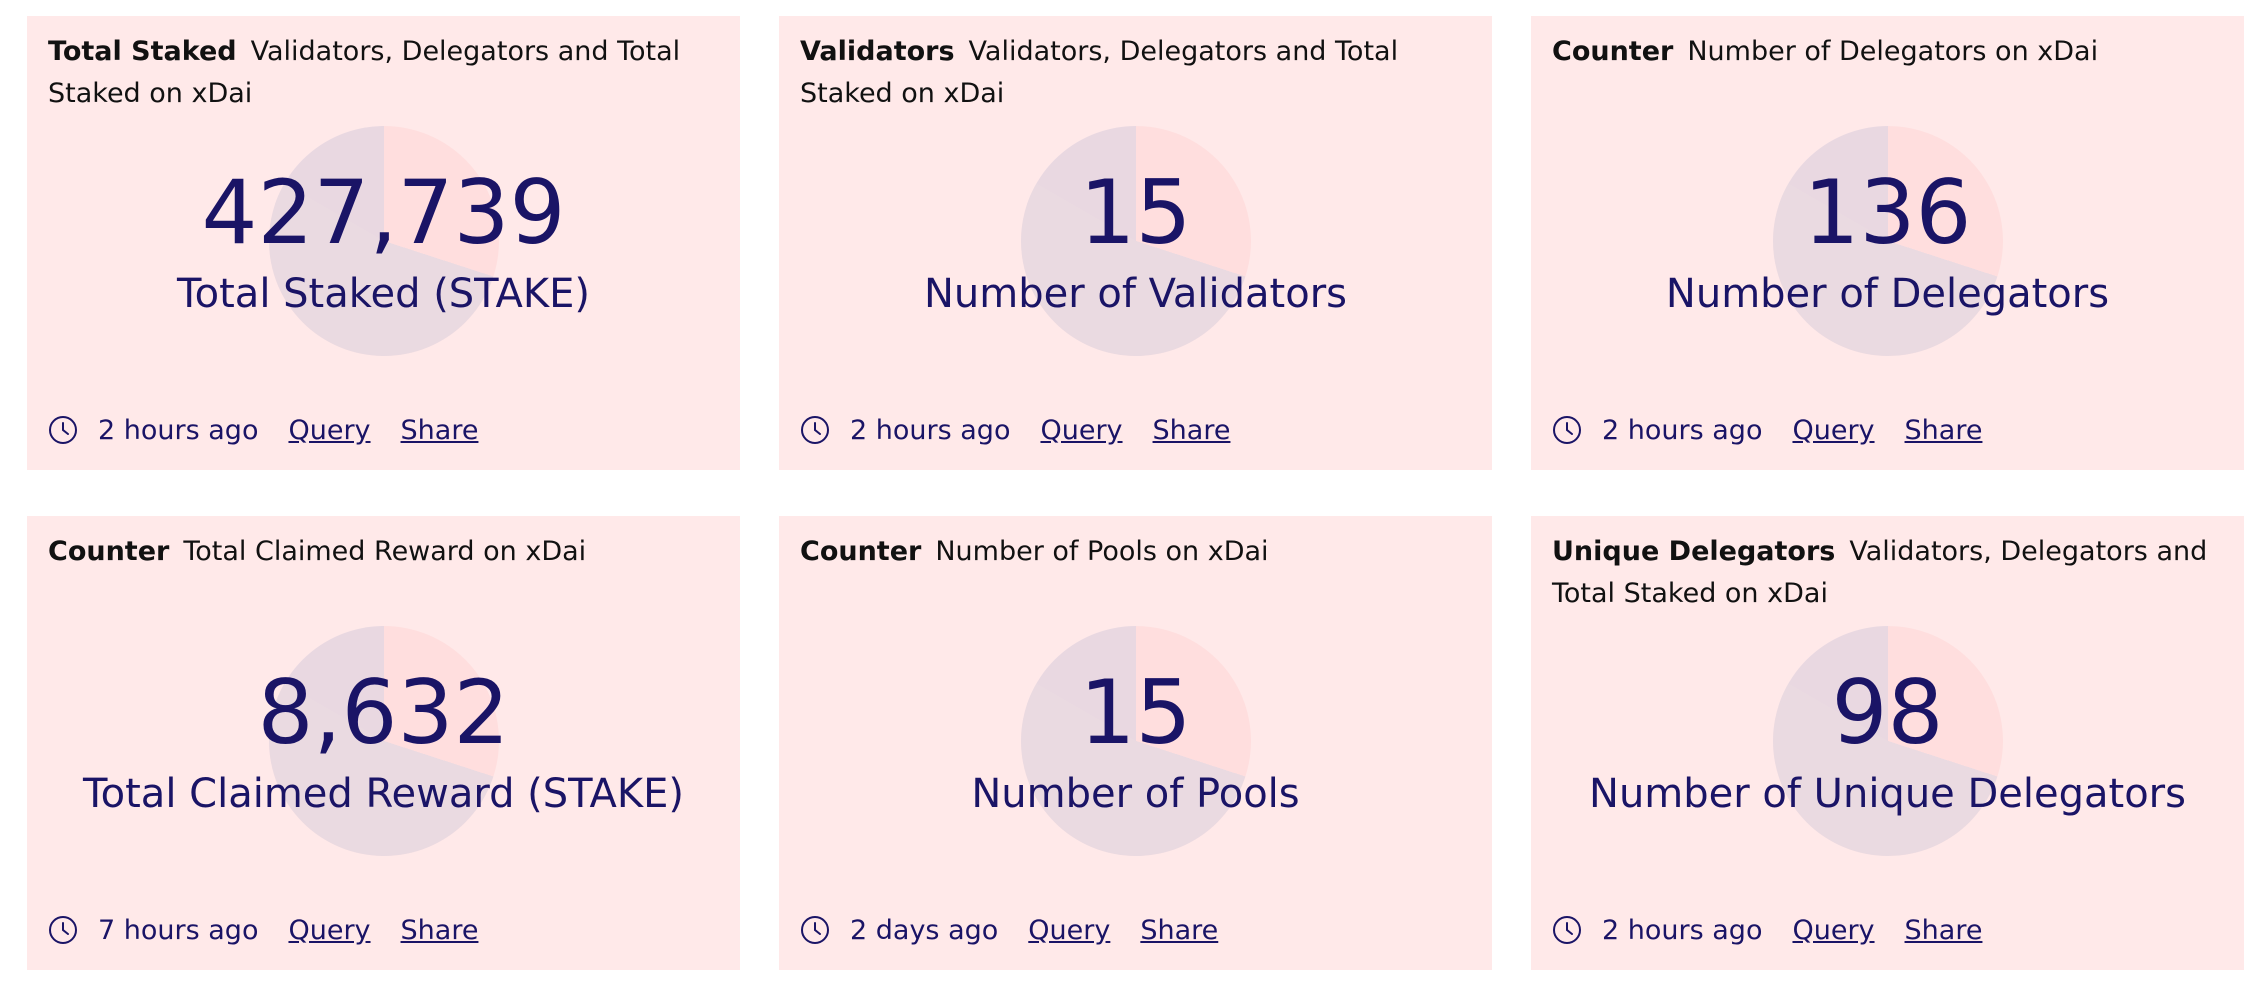 The height and width of the screenshot is (992, 2264). What do you see at coordinates (924, 930) in the screenshot?
I see `updated-time: 2 days ago` at bounding box center [924, 930].